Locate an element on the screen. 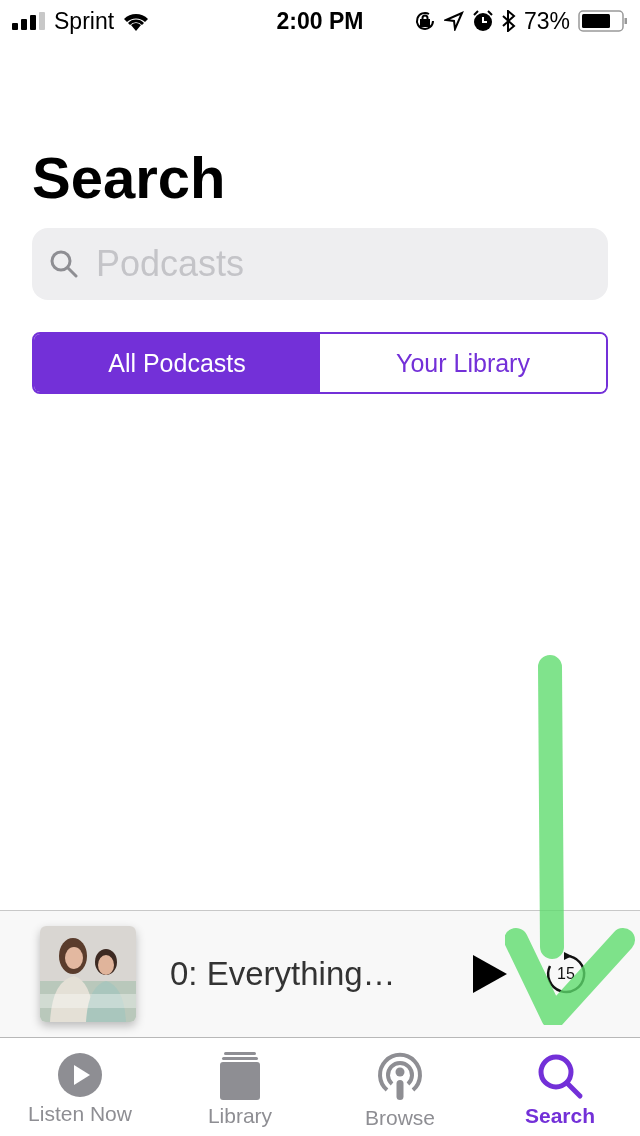  alarm-clock-icon is located at coordinates (482, 21).